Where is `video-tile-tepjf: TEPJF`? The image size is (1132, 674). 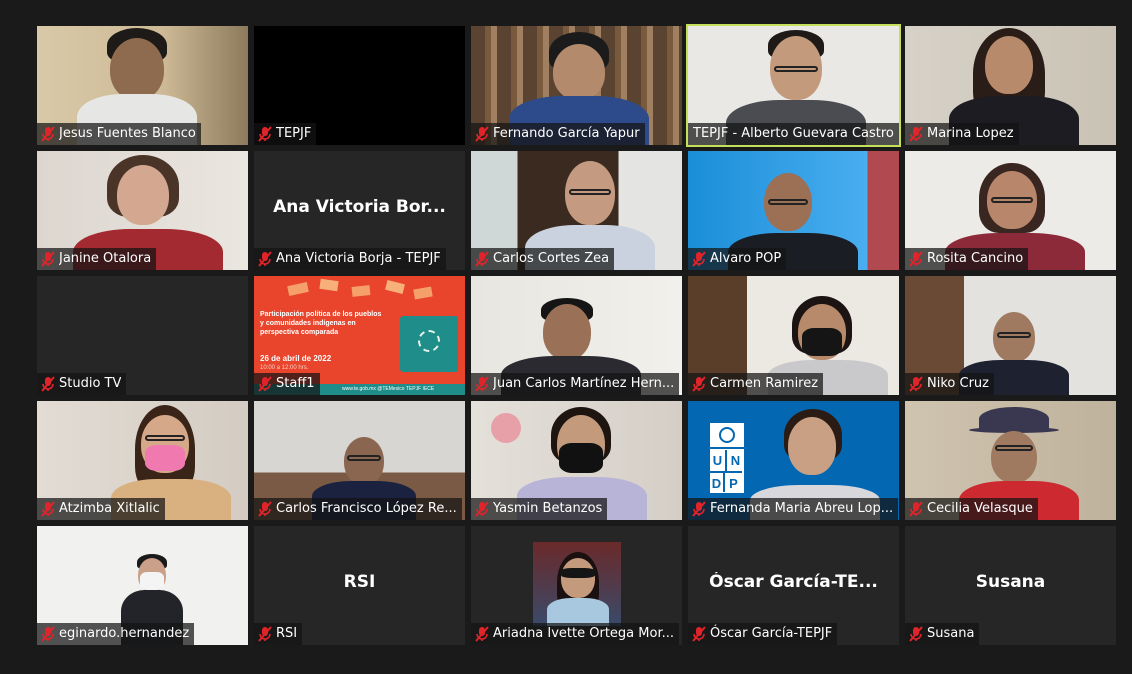
video-tile-tepjf: TEPJF is located at coordinates (359, 85).